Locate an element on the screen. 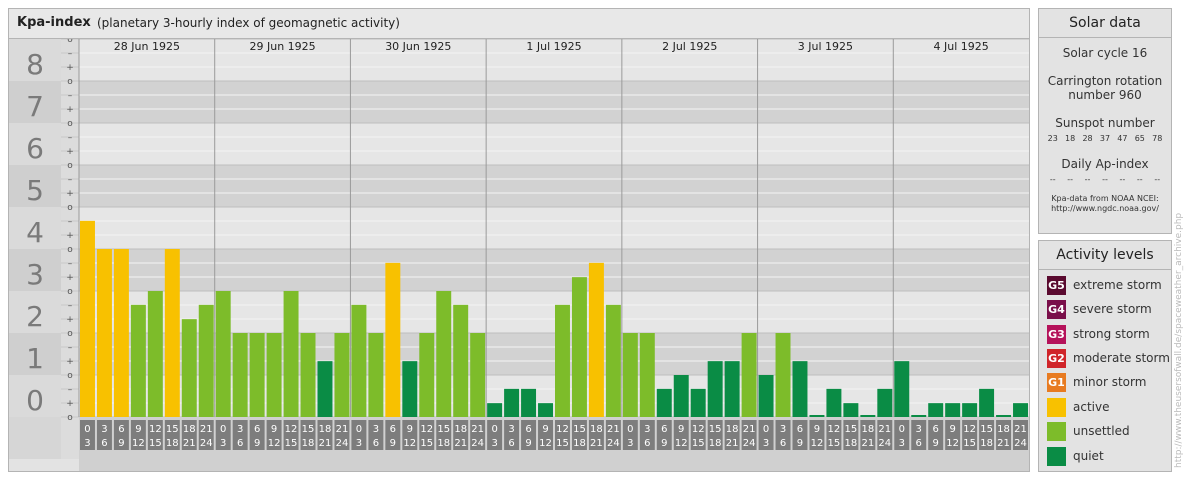  day-label: 28 Jun 1925 is located at coordinates (147, 46).